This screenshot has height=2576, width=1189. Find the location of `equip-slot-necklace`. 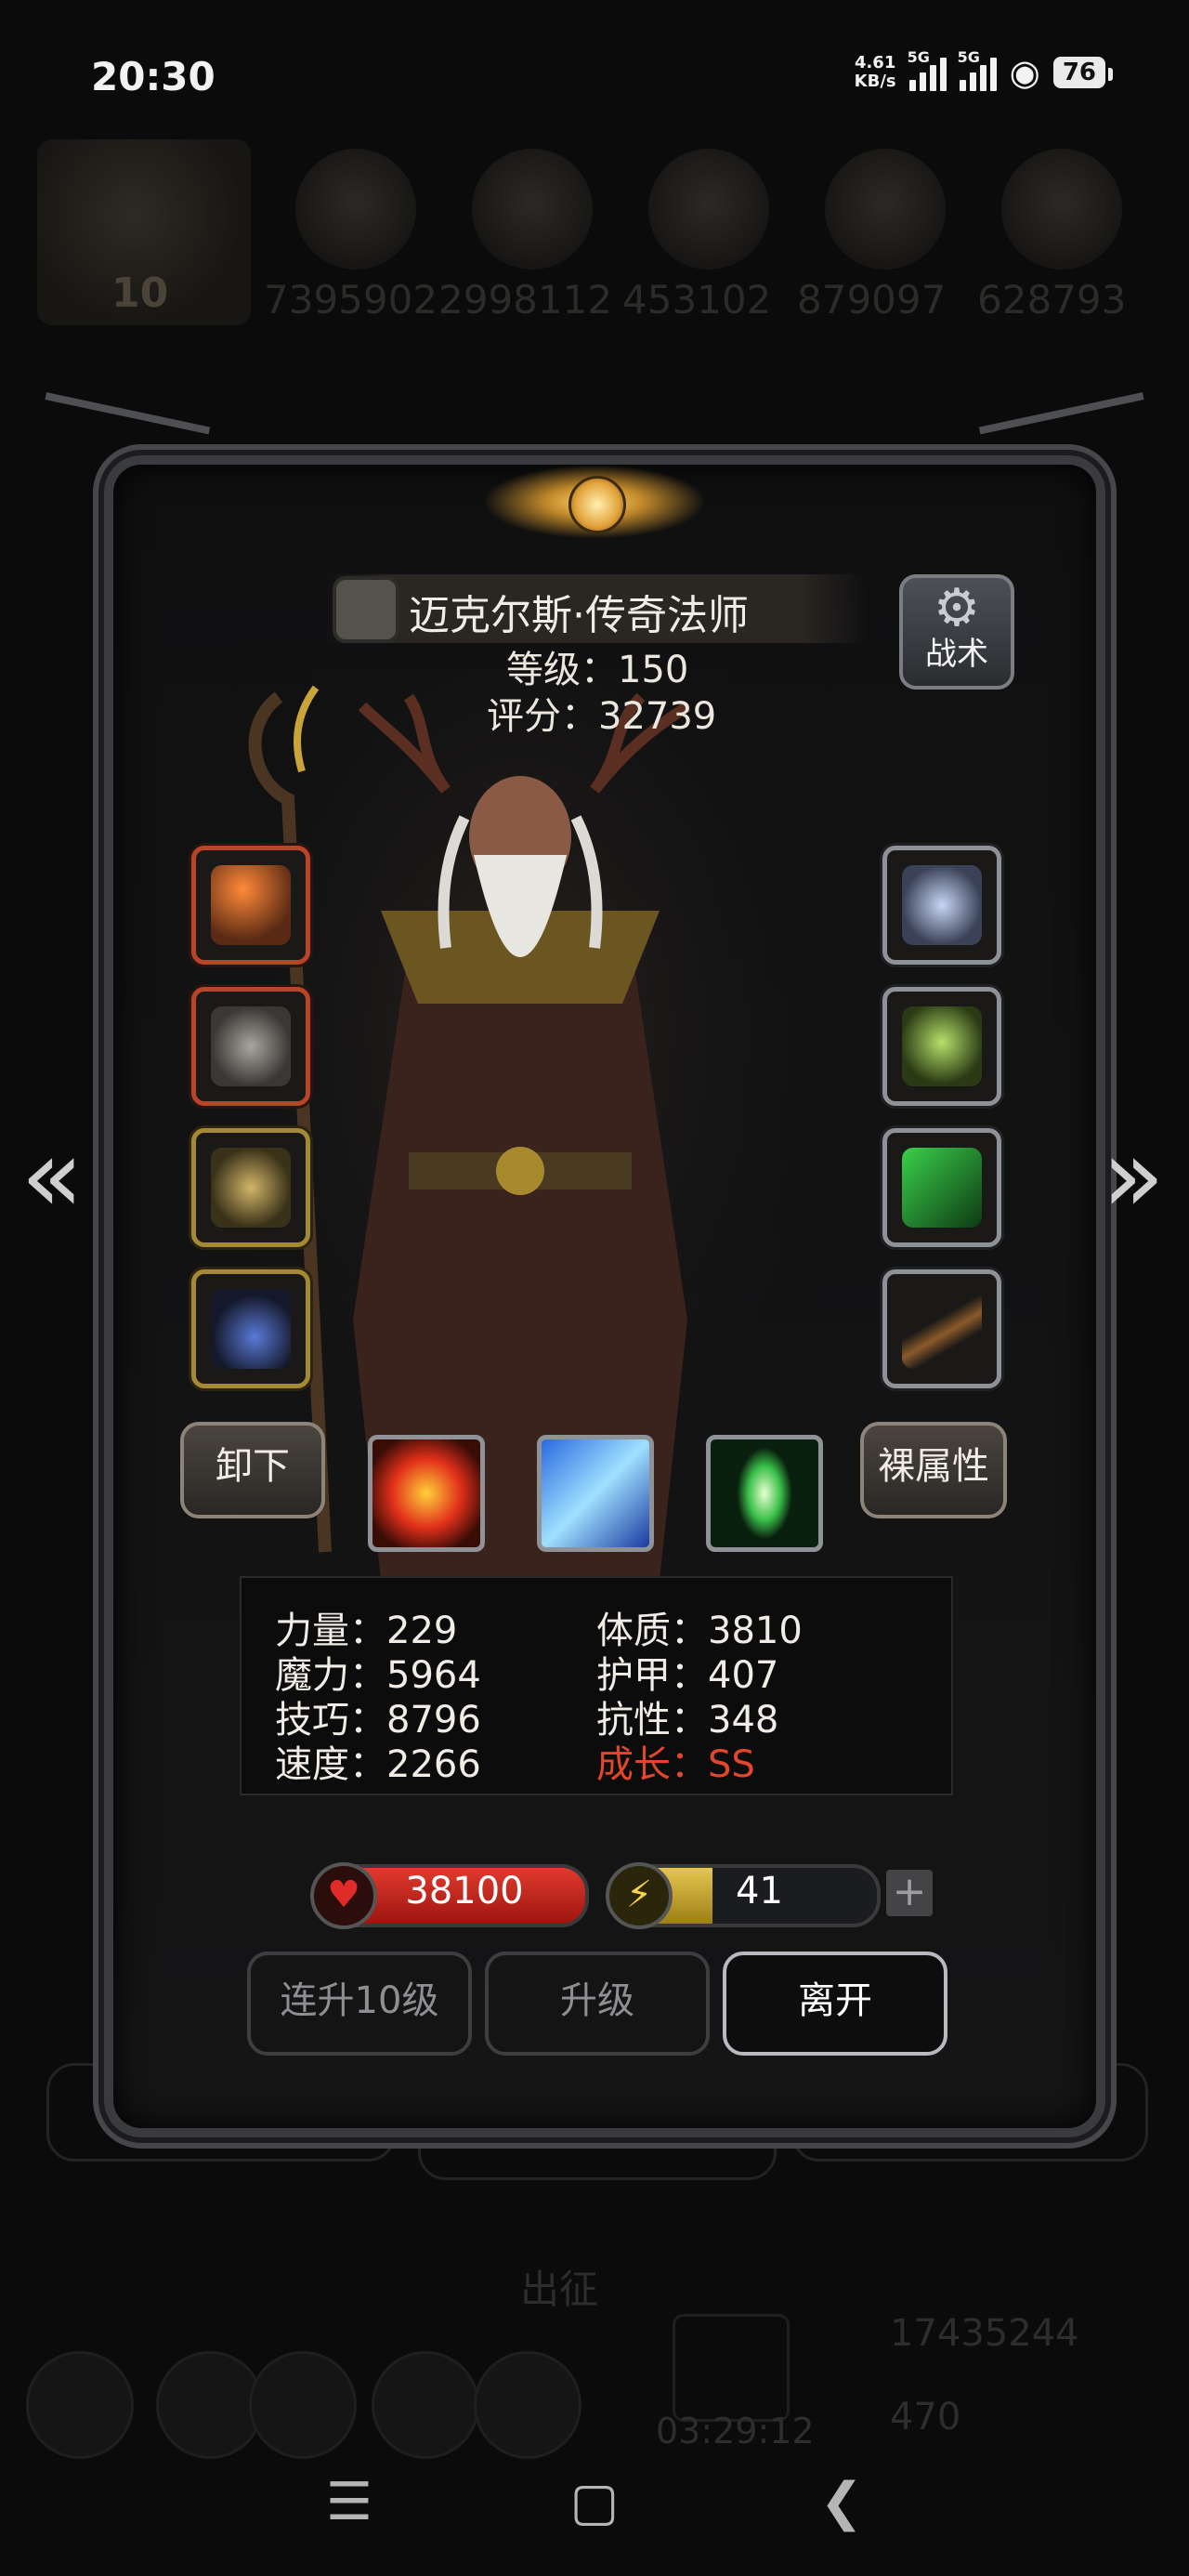

equip-slot-necklace is located at coordinates (250, 1328).